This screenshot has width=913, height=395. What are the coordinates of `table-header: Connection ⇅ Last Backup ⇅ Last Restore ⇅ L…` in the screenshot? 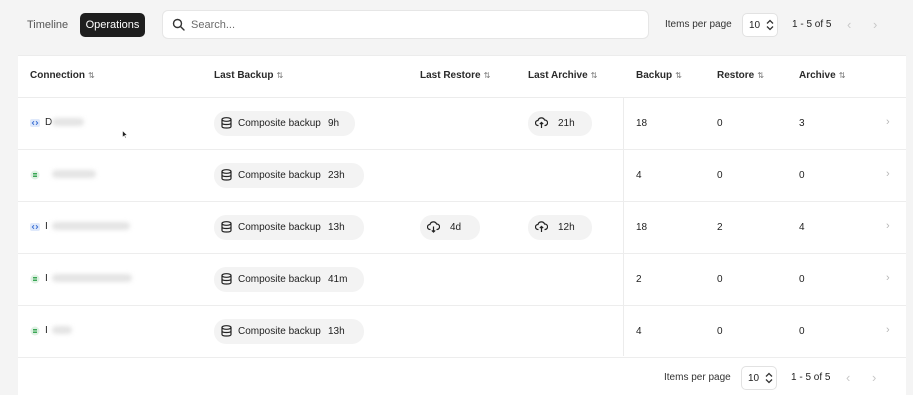 It's located at (462, 77).